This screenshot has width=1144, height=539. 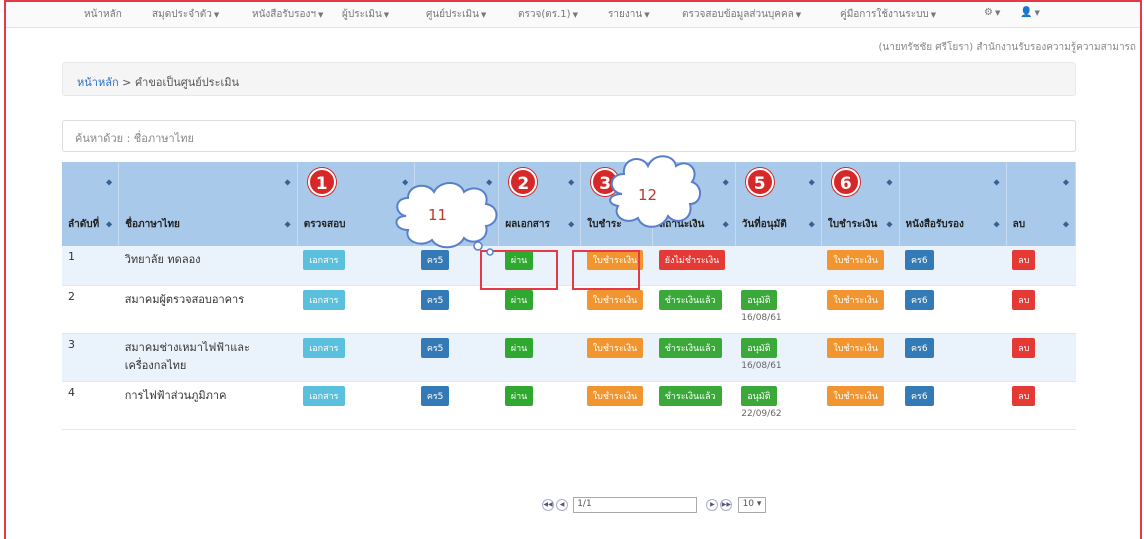 What do you see at coordinates (692, 260) in the screenshot?
I see `payment-status-button: ยังไม่ชำระเงิน` at bounding box center [692, 260].